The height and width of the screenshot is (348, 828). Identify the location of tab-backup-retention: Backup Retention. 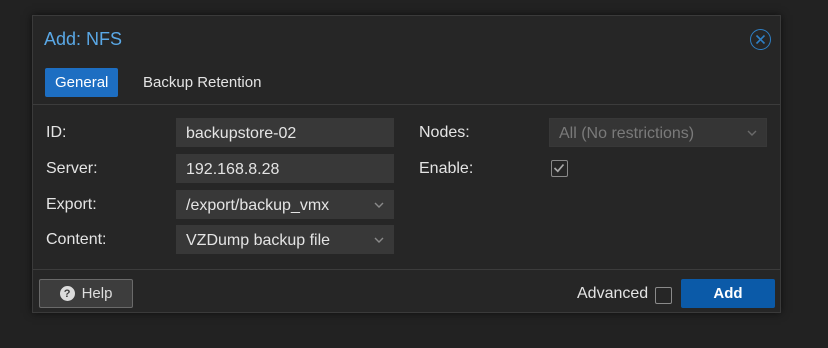
(202, 82).